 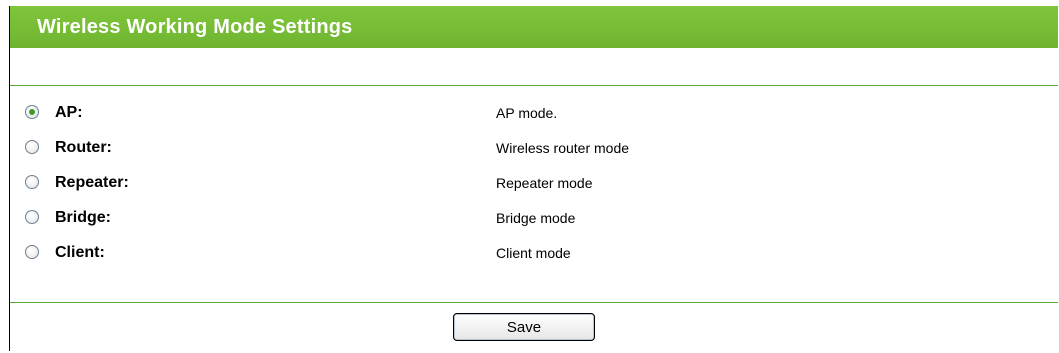 I want to click on divider-bottom, so click(x=534, y=302).